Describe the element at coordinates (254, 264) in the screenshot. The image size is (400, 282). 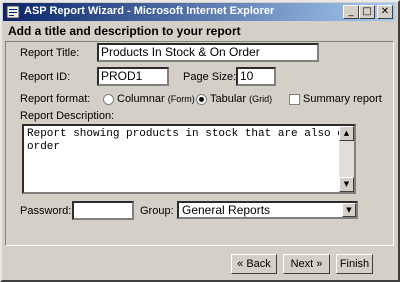
I see `back-button: « Back` at that location.